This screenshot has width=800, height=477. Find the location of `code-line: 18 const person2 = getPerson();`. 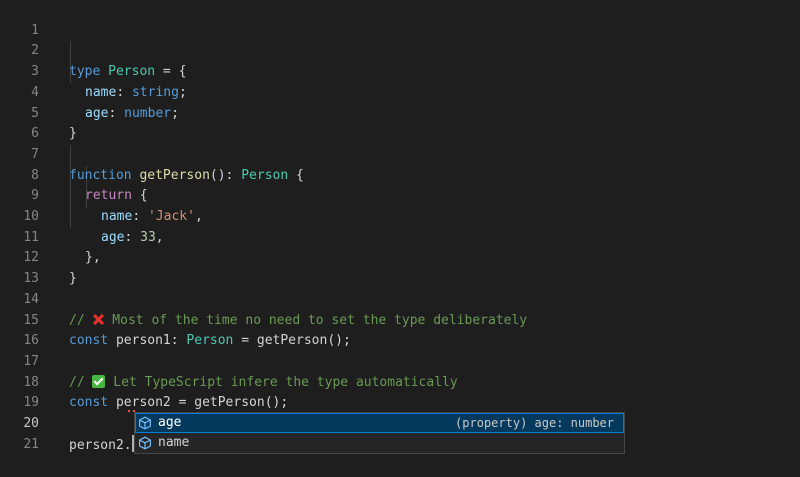

code-line: 18 const person2 = getPerson(); is located at coordinates (400, 381).